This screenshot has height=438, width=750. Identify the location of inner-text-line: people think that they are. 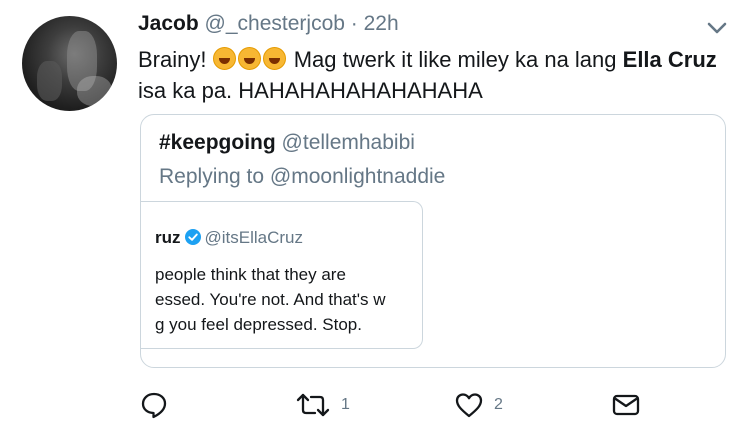
(250, 274).